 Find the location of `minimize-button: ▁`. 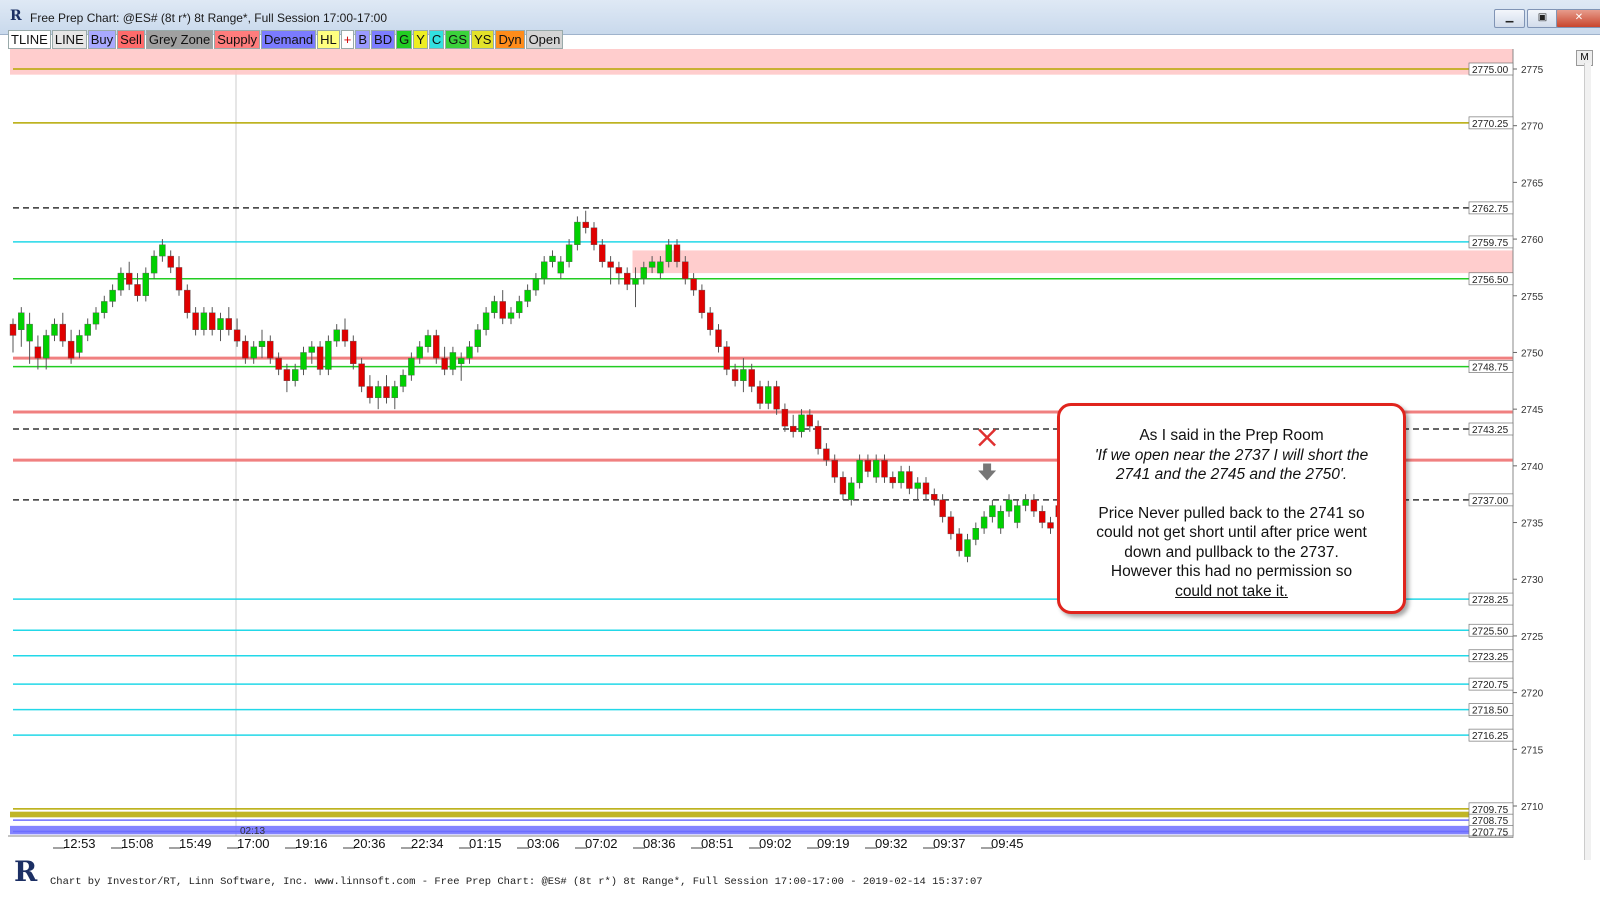

minimize-button: ▁ is located at coordinates (1509, 18).